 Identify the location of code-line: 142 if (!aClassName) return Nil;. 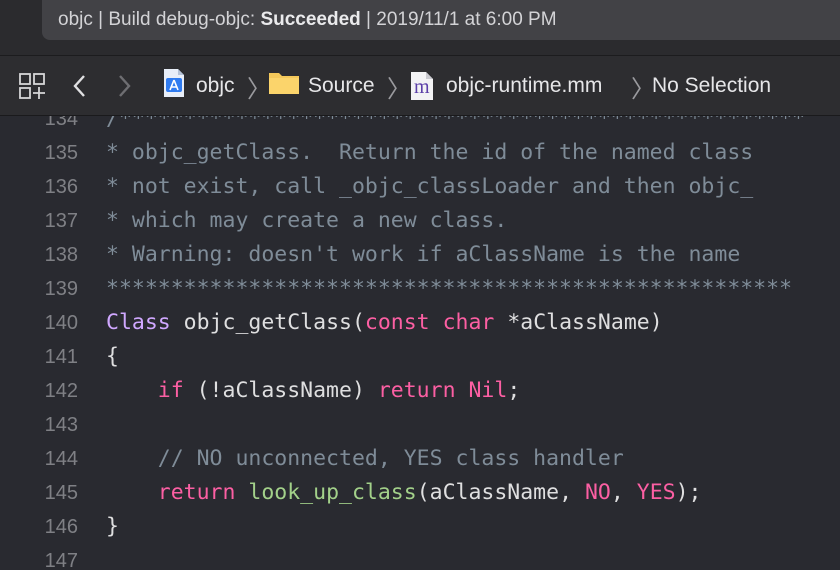
(420, 391).